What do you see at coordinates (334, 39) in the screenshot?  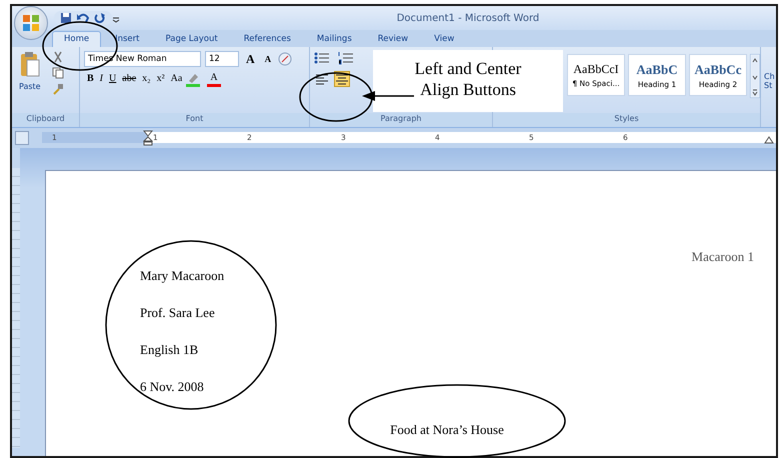 I see `ribbon-tab: Mailings` at bounding box center [334, 39].